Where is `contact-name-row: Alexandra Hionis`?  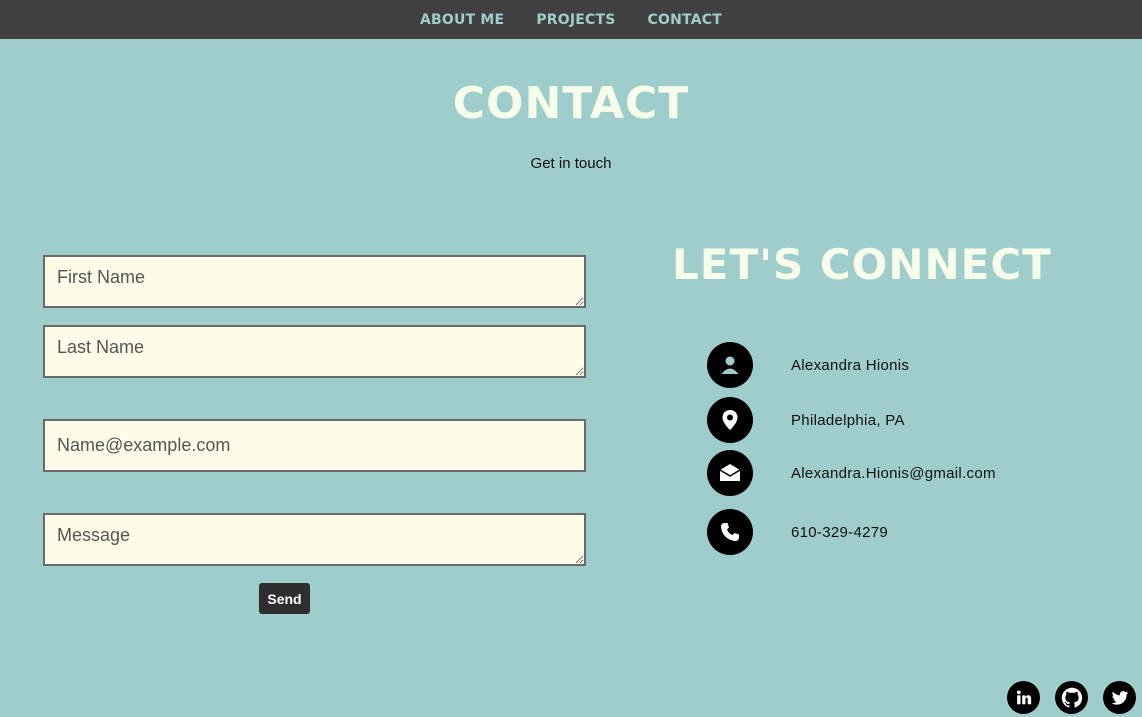 contact-name-row: Alexandra Hionis is located at coordinates (808, 365).